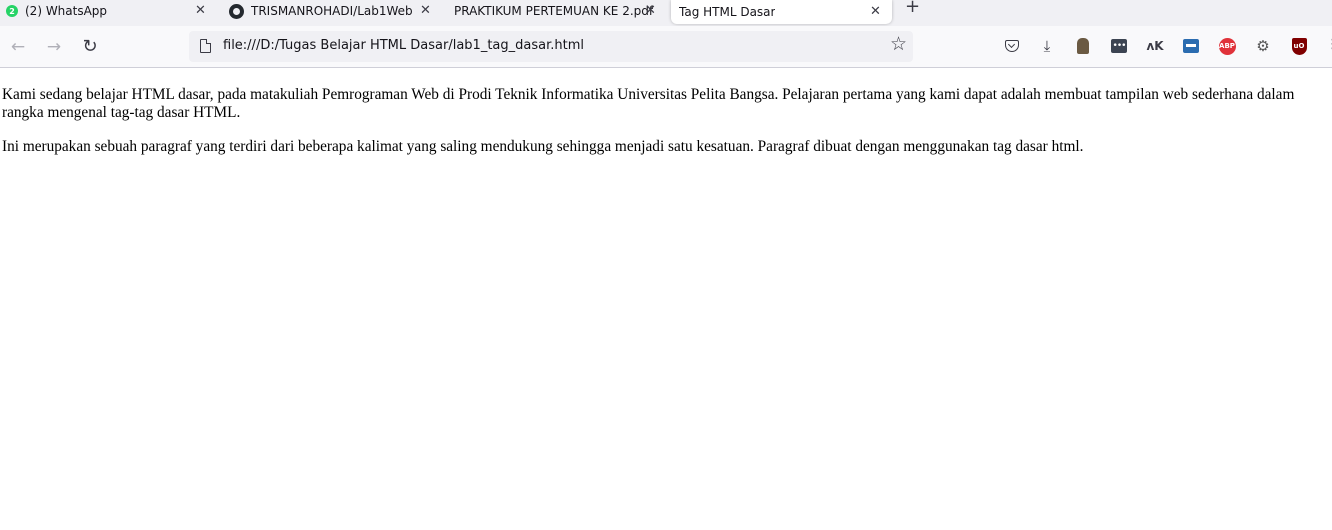 The image size is (1332, 530). I want to click on bookmark-star-icon: ☆, so click(898, 44).